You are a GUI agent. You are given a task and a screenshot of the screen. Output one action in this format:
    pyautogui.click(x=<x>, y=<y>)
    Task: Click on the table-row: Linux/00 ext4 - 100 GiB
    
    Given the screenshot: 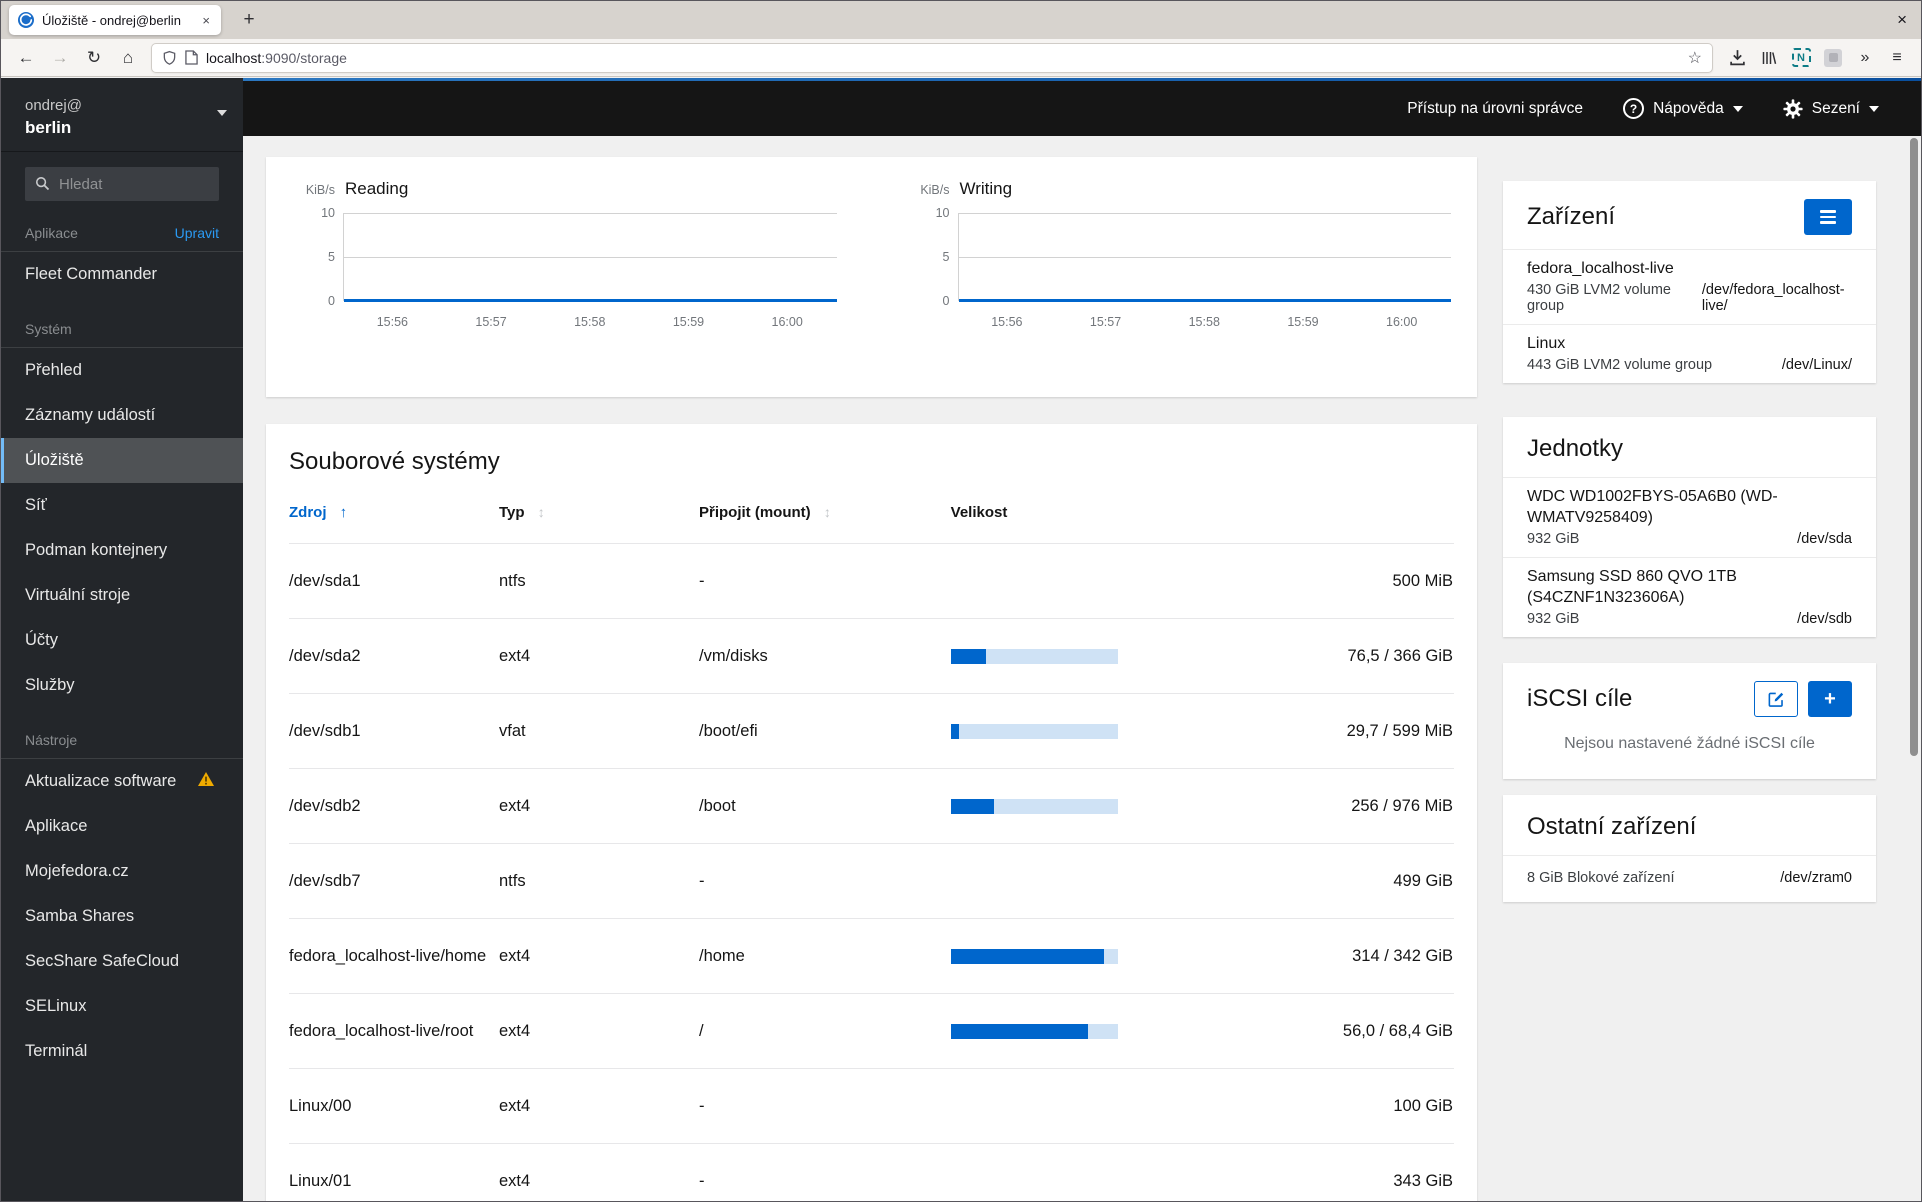 What is the action you would take?
    pyautogui.click(x=871, y=1106)
    